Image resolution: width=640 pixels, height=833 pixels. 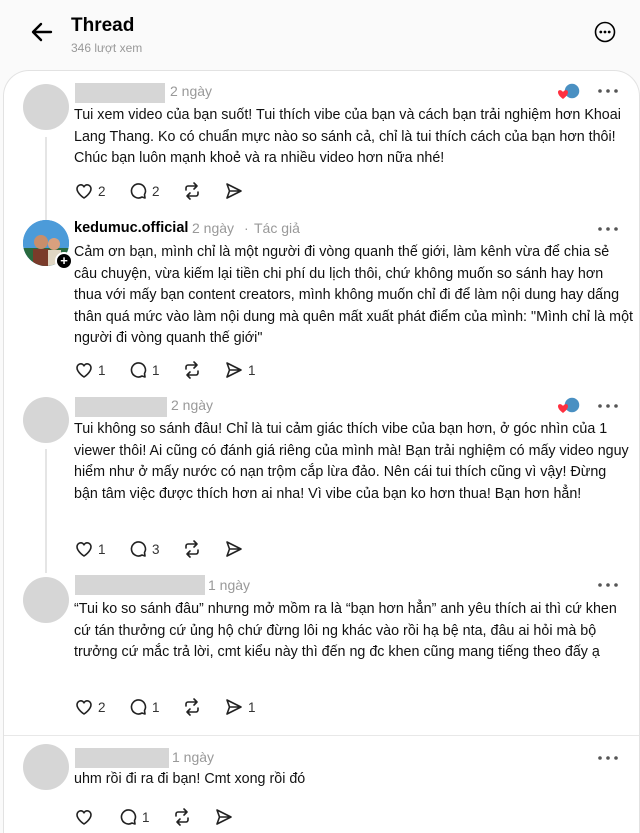 I want to click on author-badge: Tác giả, so click(x=277, y=228).